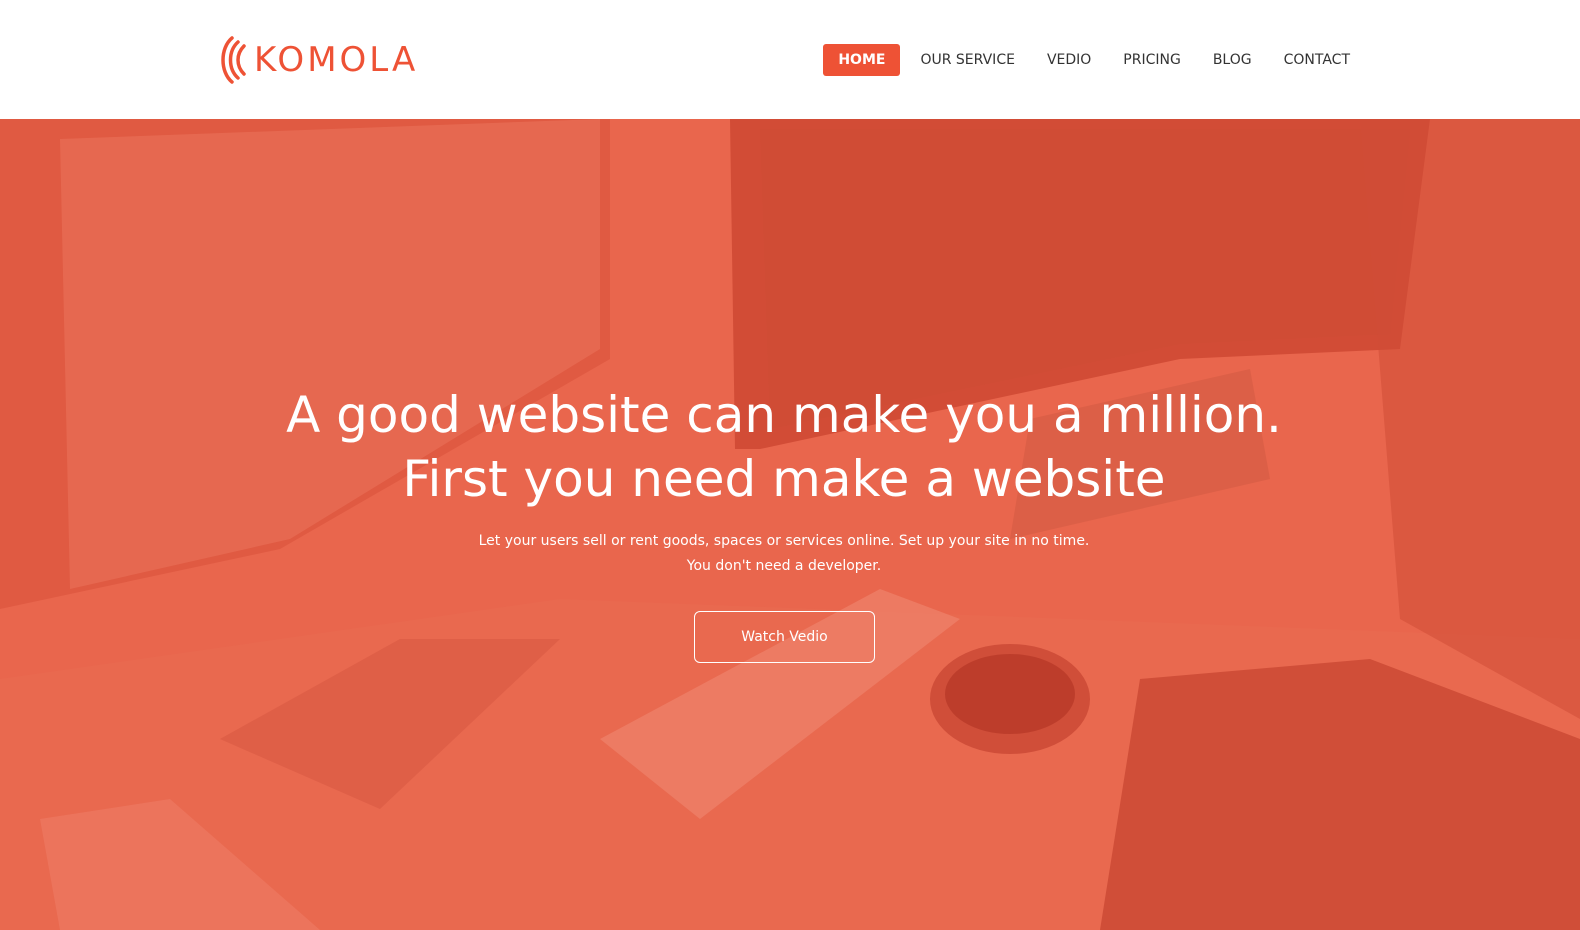 Image resolution: width=1580 pixels, height=930 pixels. Describe the element at coordinates (1069, 60) in the screenshot. I see `nav-item-vedio: VEDIO` at that location.